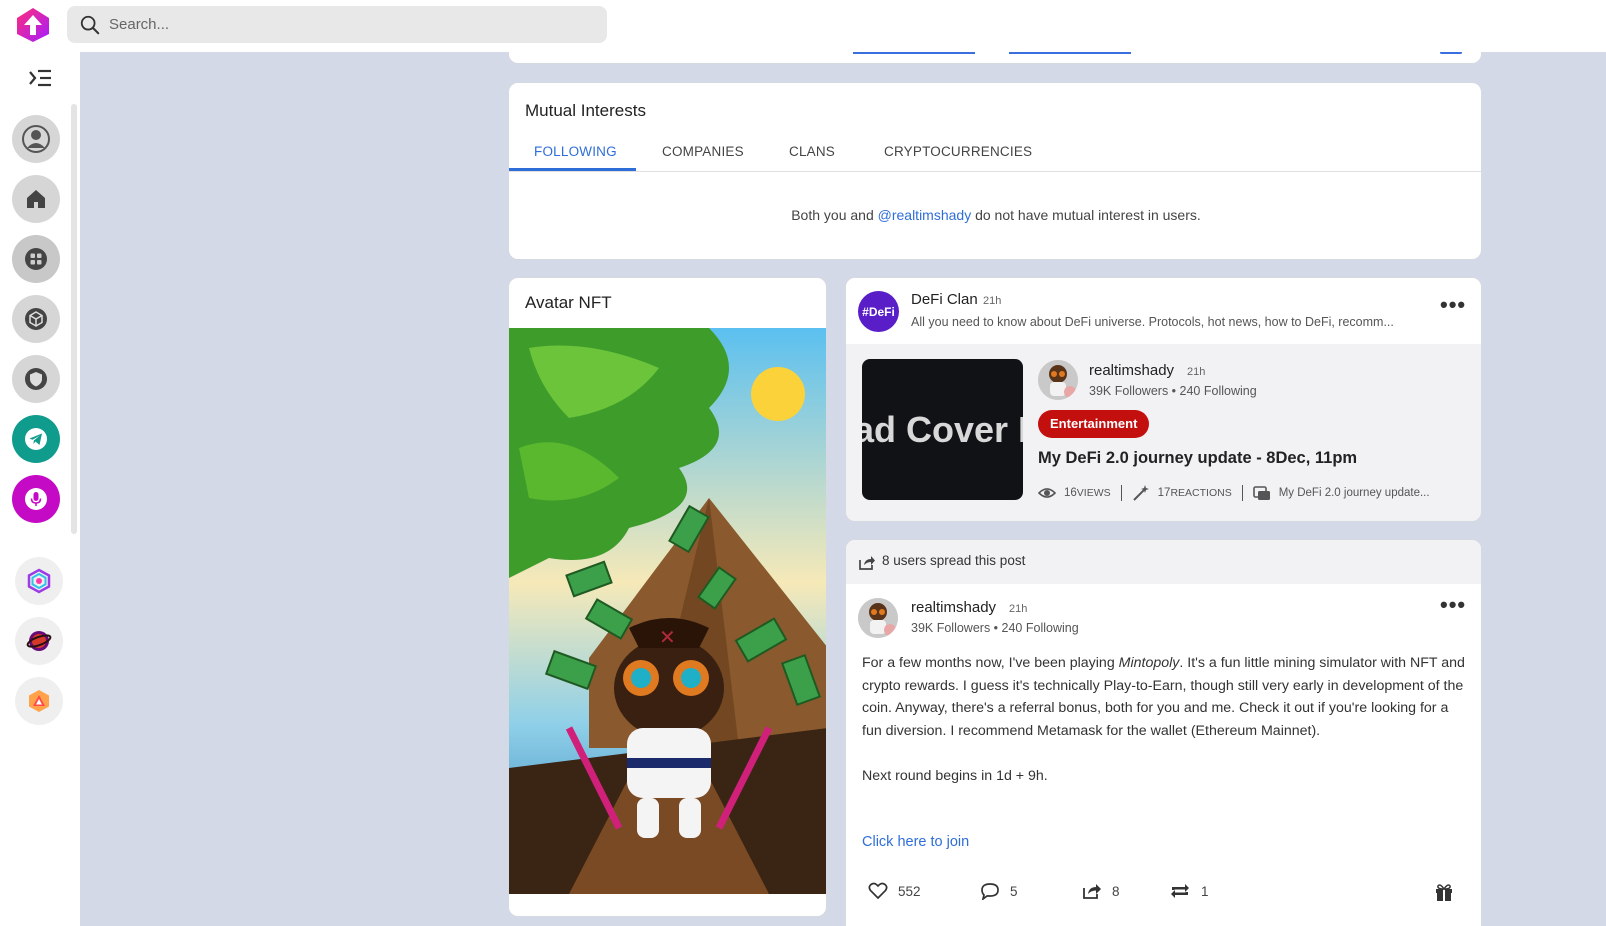 Image resolution: width=1606 pixels, height=926 pixels. Describe the element at coordinates (925, 215) in the screenshot. I see `user-mention-link: @realtimshady` at that location.